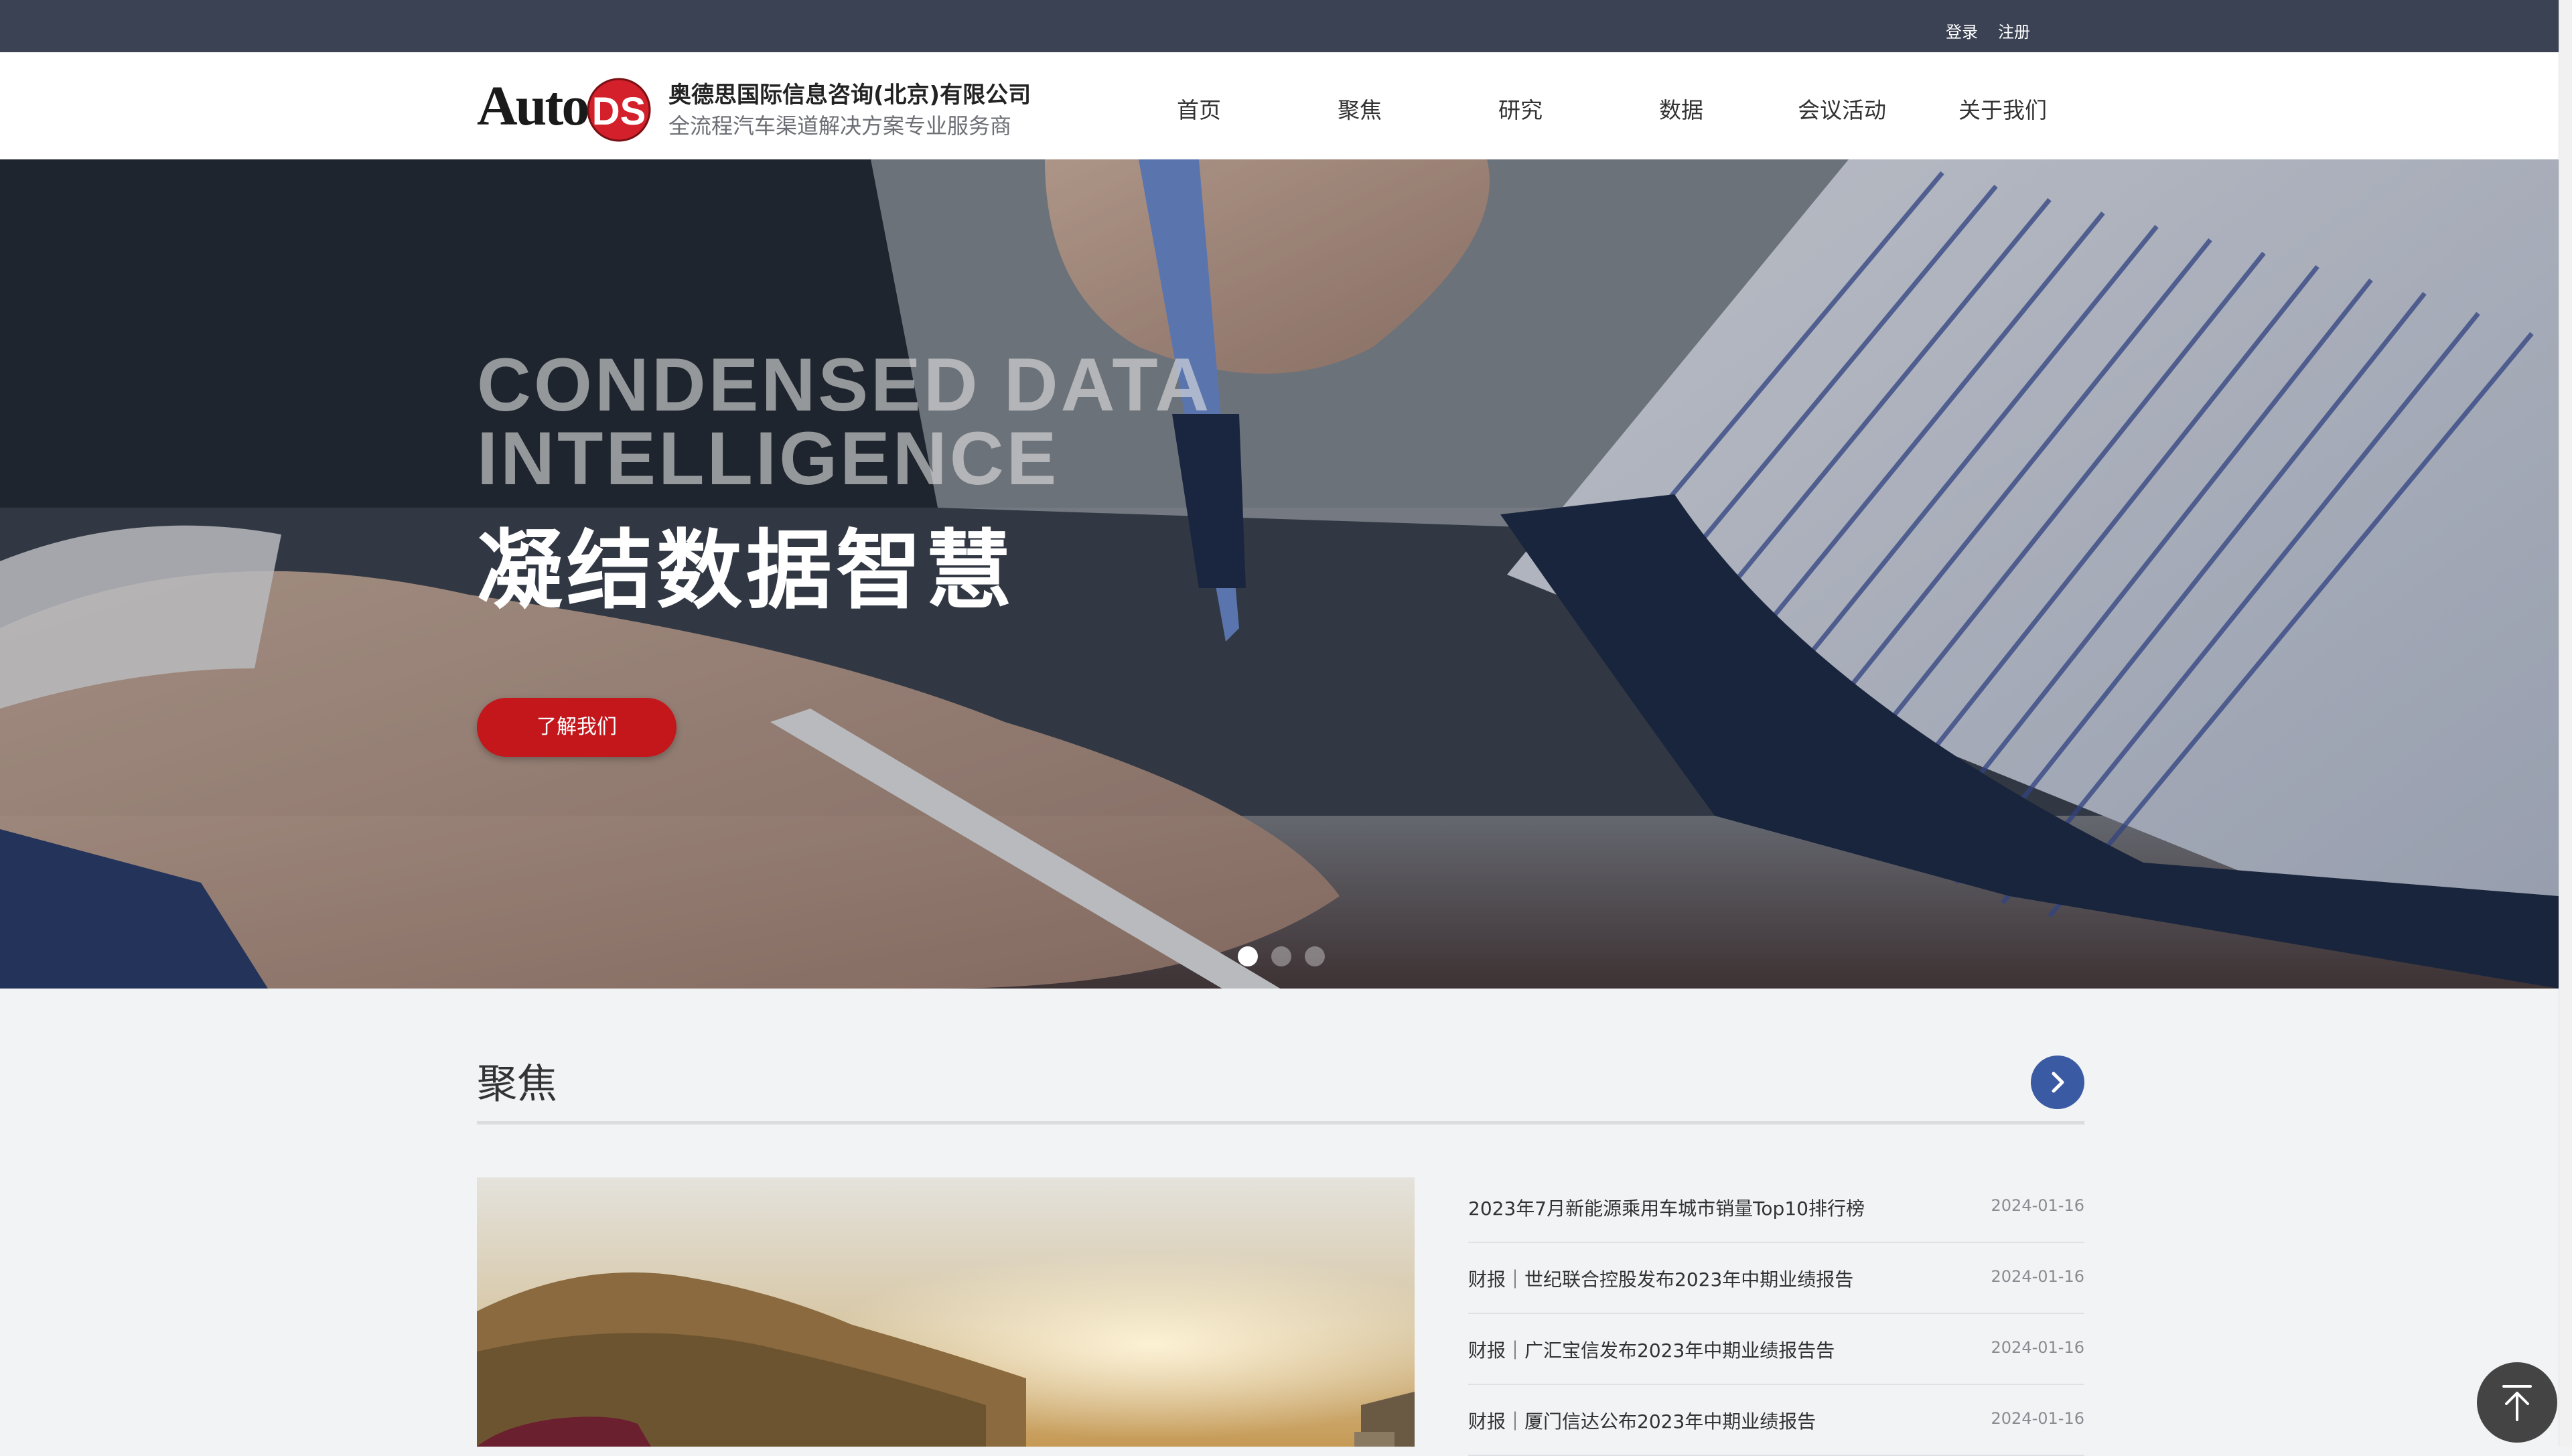 The image size is (2572, 1456). I want to click on nav-home: 首页, so click(1199, 108).